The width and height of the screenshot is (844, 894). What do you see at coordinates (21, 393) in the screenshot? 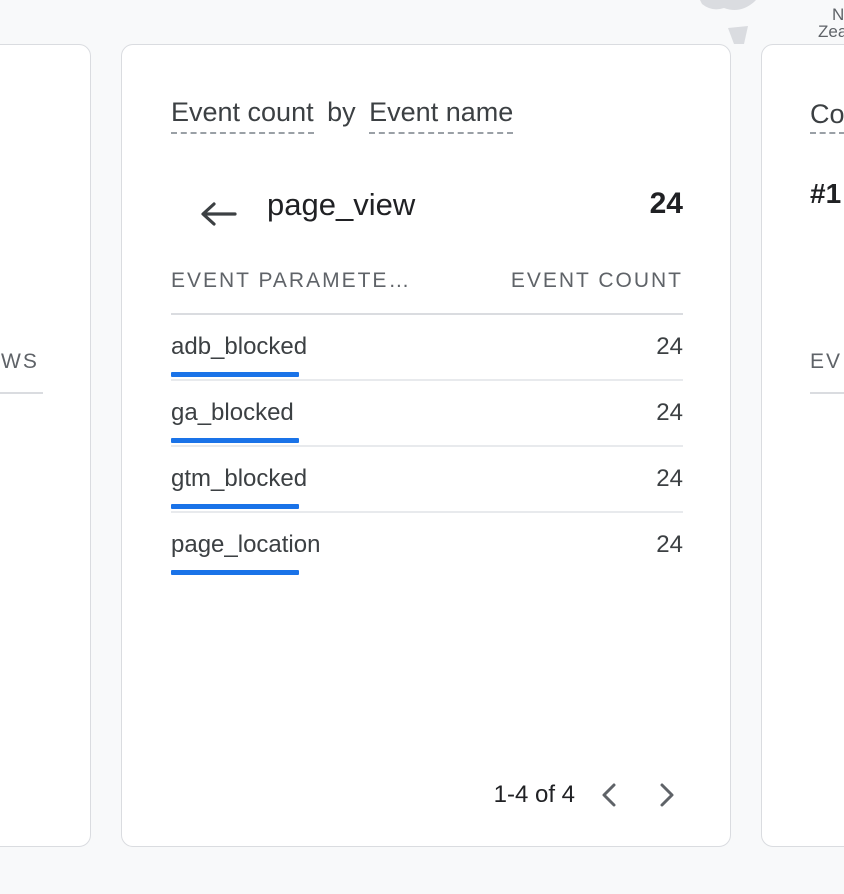
I see `left-card-divider` at bounding box center [21, 393].